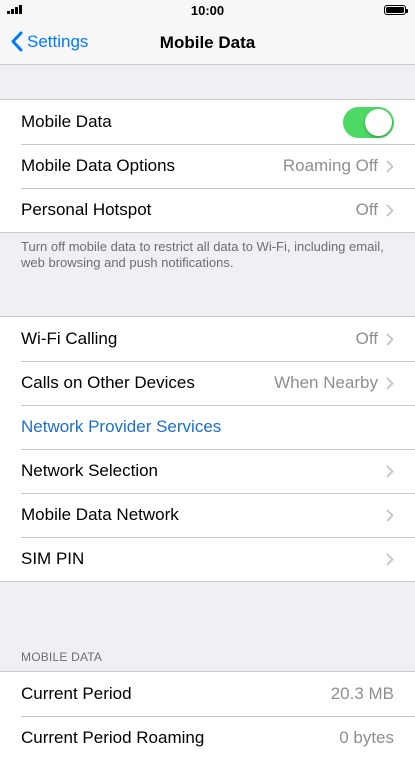  I want to click on mobile-data-options-label: Mobile Data Options, so click(98, 165).